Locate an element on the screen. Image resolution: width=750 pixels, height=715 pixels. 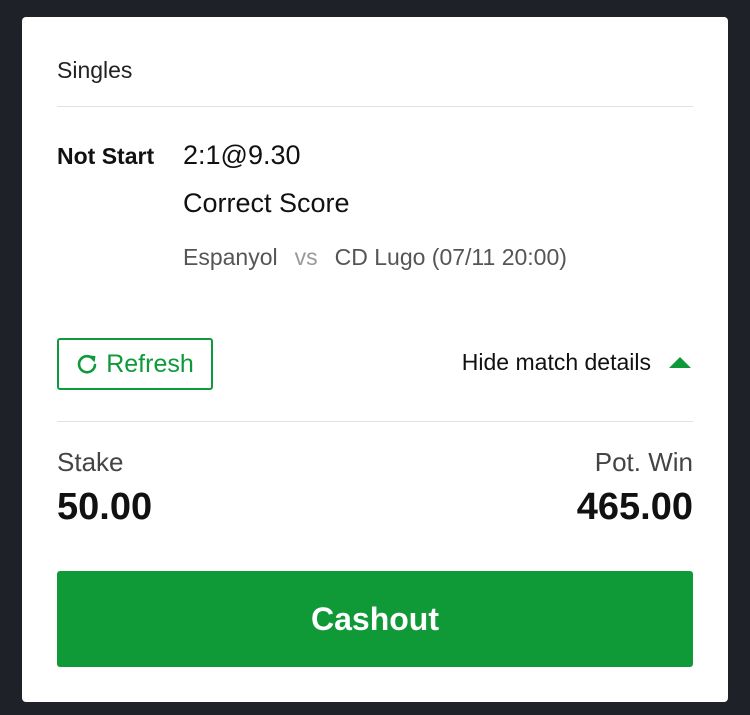
bet-market: Correct Score is located at coordinates (266, 203).